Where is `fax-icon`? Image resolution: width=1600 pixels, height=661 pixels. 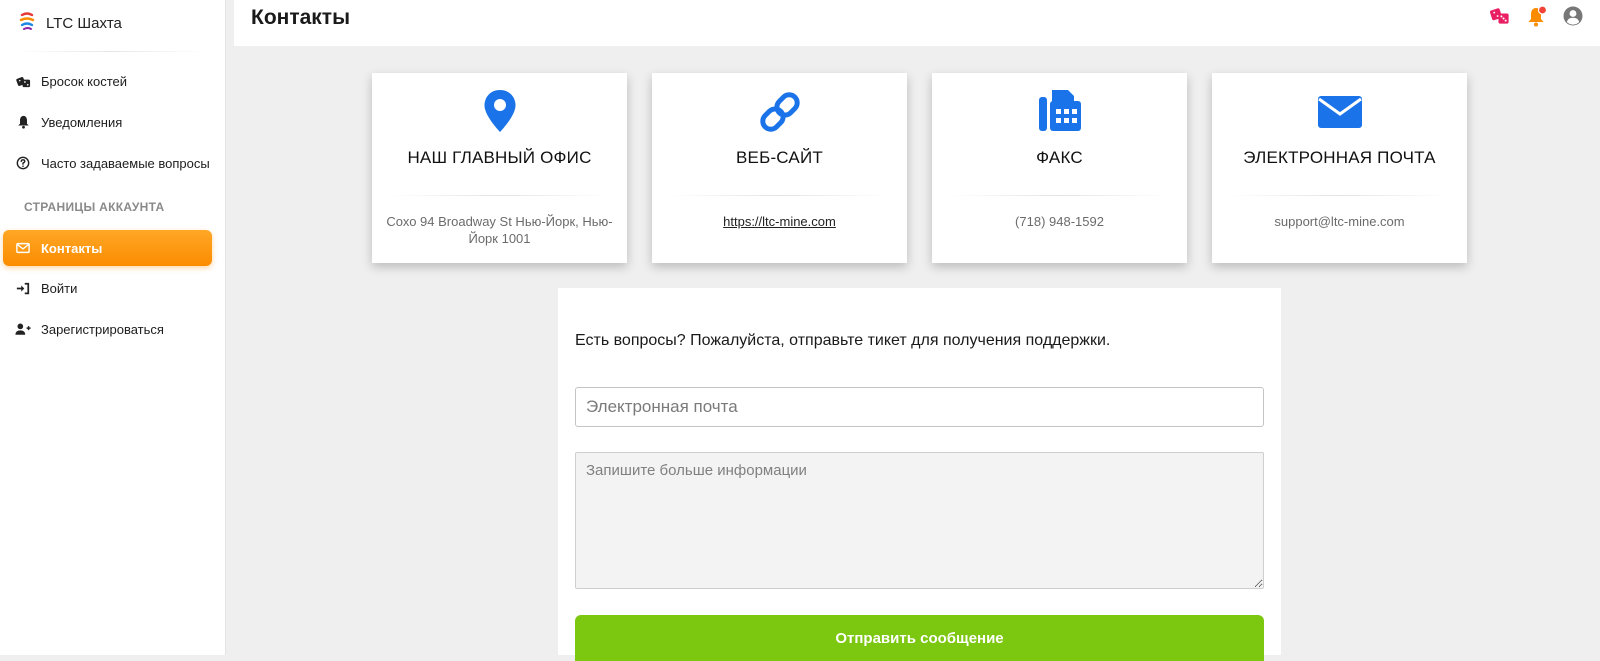 fax-icon is located at coordinates (1059, 112).